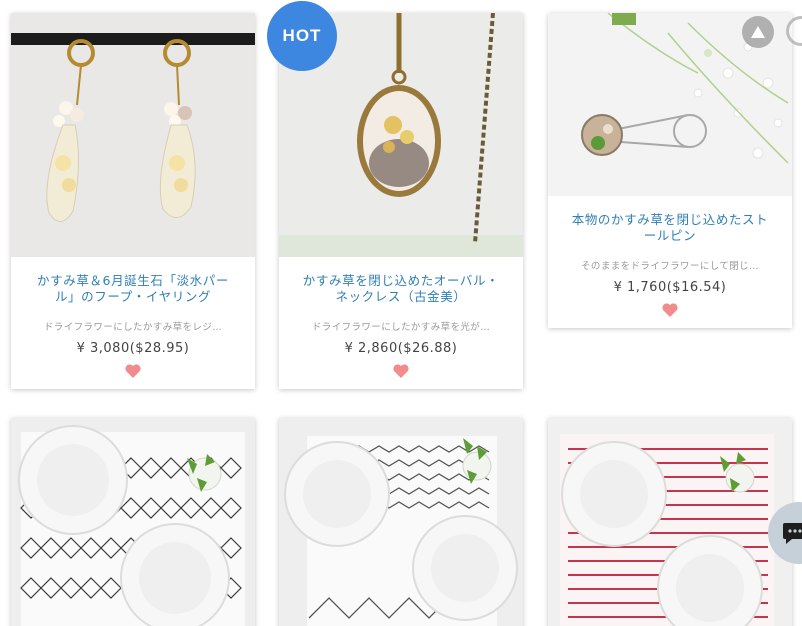 This screenshot has width=802, height=626. Describe the element at coordinates (401, 289) in the screenshot. I see `product-title: かすみ草を閉じ込めたオーバル・ネックレス（古金美）` at that location.